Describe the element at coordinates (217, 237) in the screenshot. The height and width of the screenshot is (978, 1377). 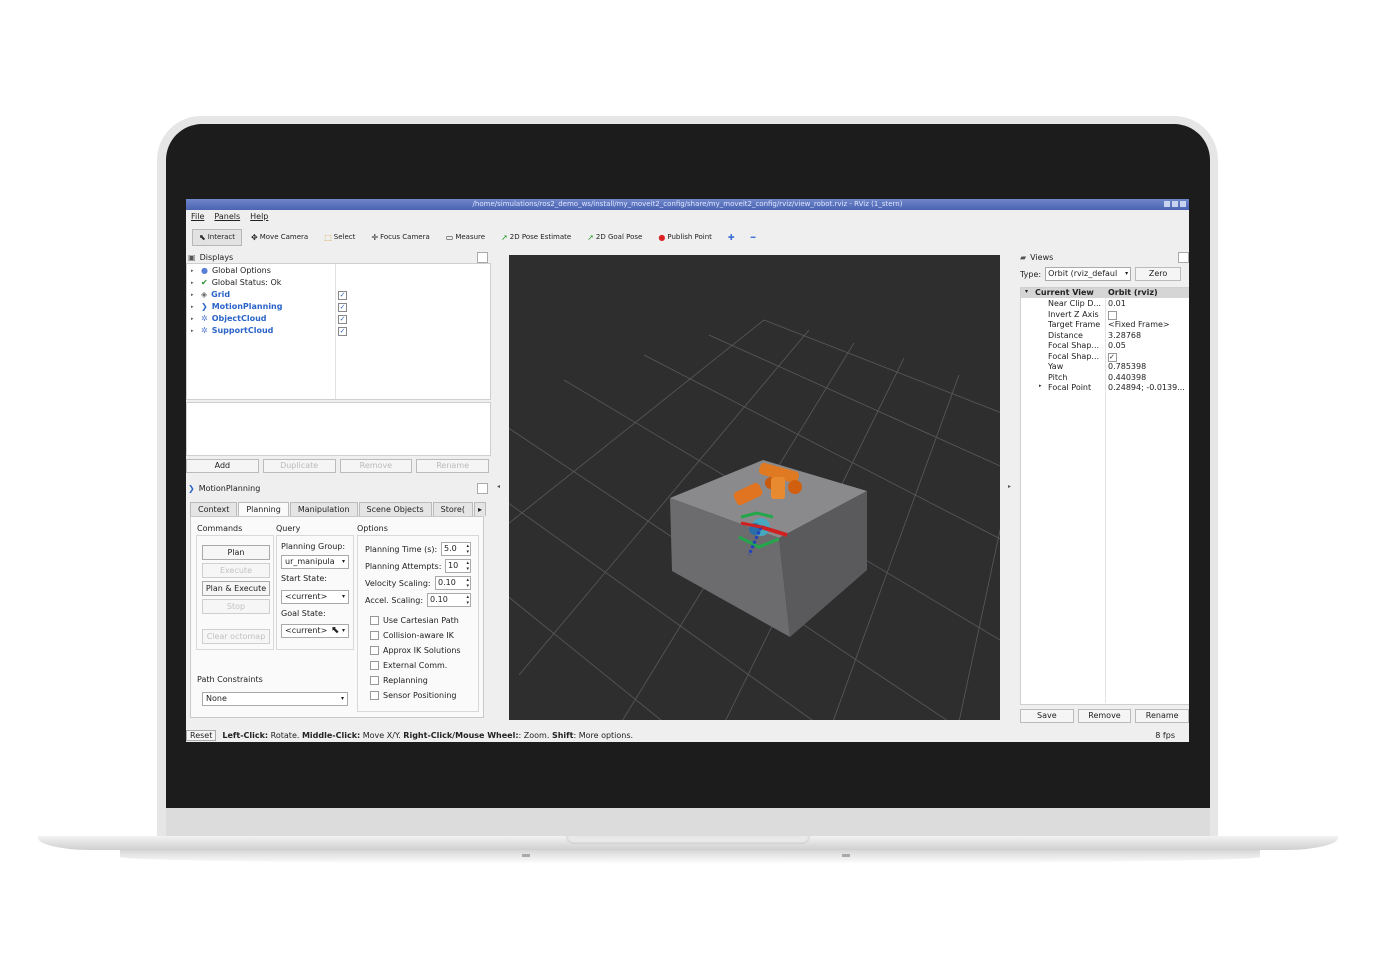
I see `tool-interact: ⬉ Interact` at that location.